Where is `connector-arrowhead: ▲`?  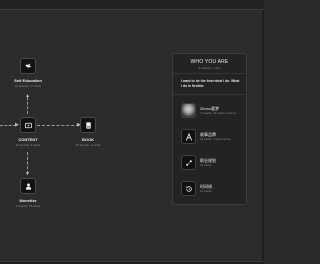
connector-arrowhead: ▲ is located at coordinates (27, 96).